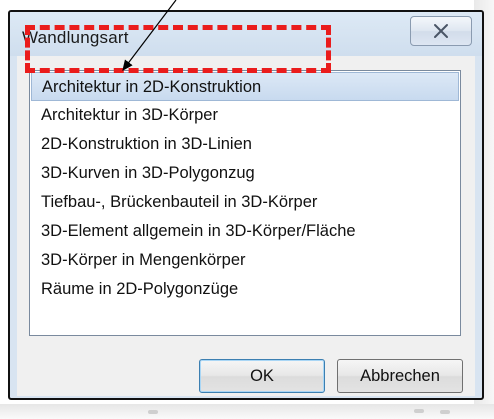  I want to click on list-item-label: Architektur in 3D-Körper, so click(129, 115).